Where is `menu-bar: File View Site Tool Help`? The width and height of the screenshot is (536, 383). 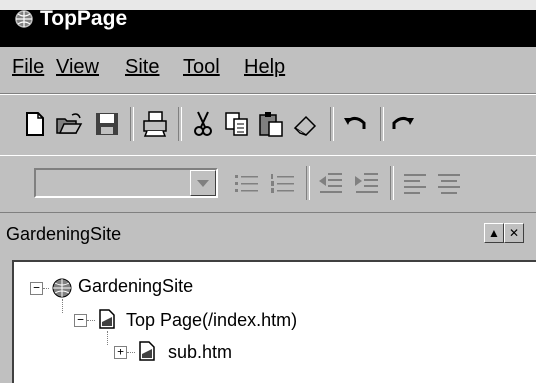
menu-bar: File View Site Tool Help is located at coordinates (268, 70).